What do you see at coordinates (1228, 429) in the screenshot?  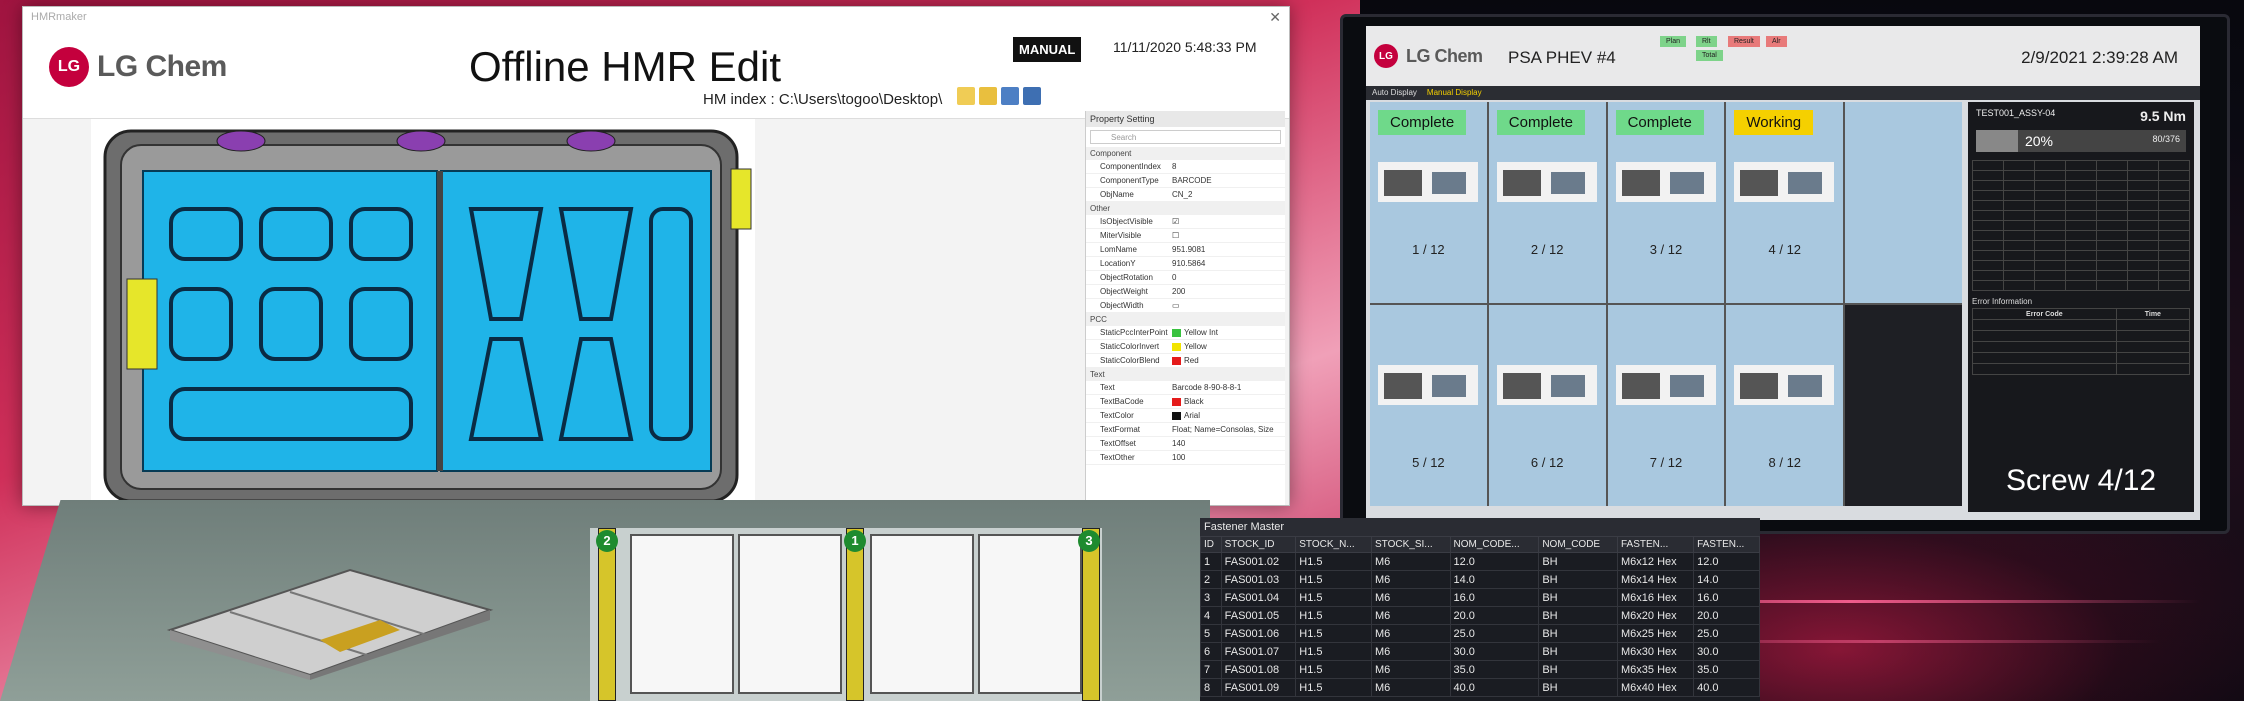 I see `property-value-cell: Float; Name=Consolas, Size` at bounding box center [1228, 429].